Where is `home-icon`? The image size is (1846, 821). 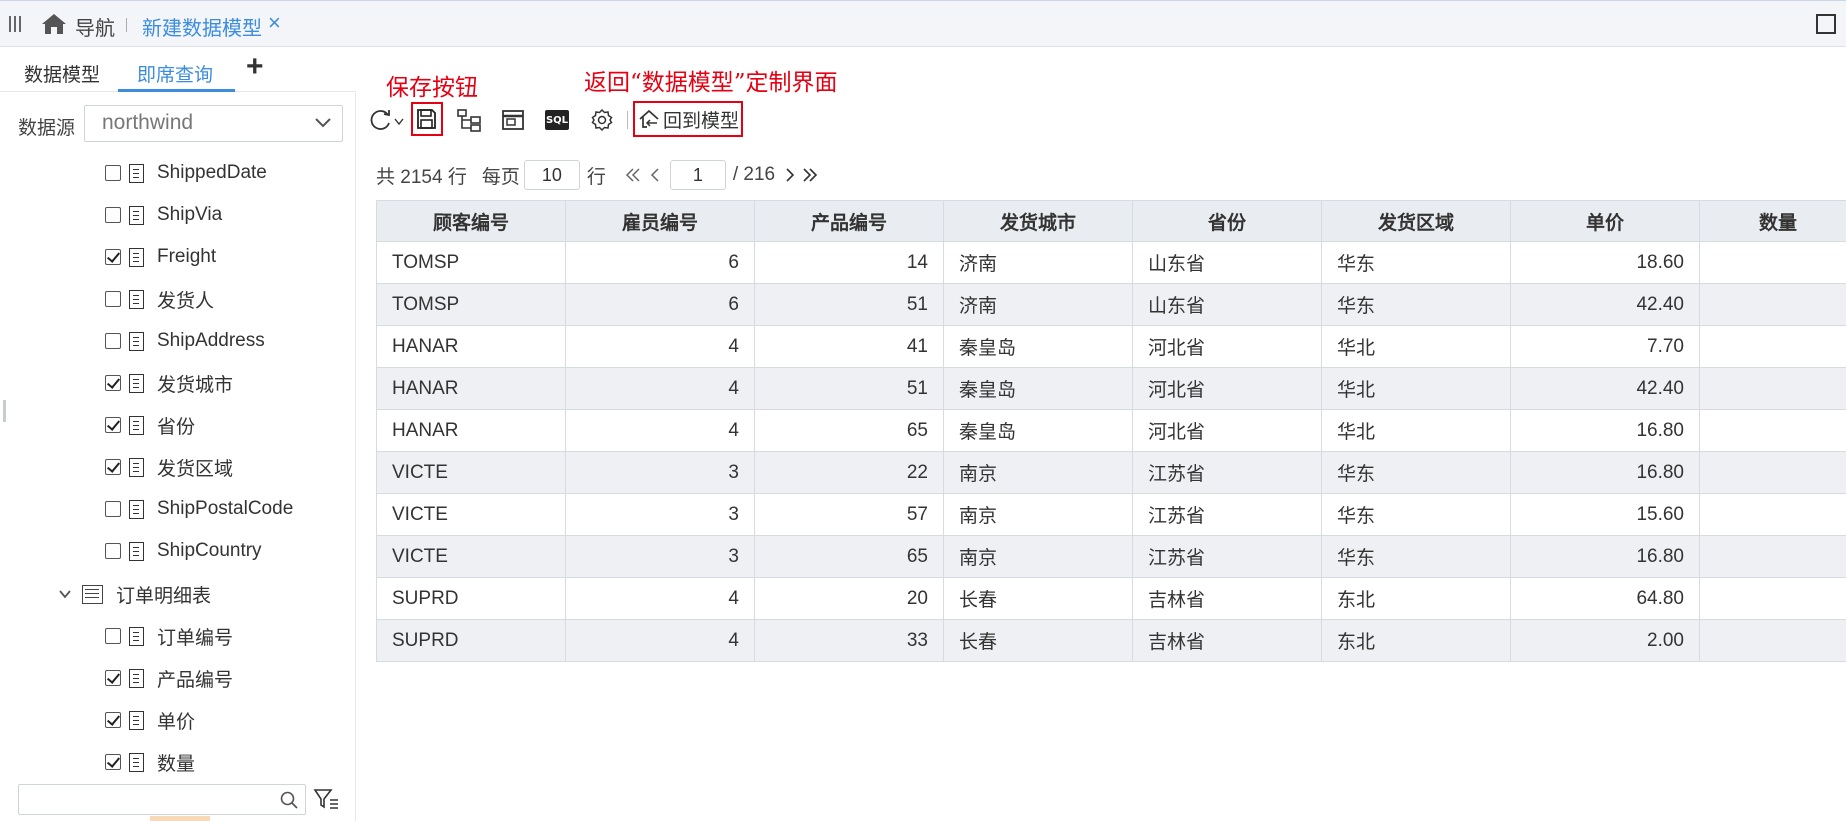 home-icon is located at coordinates (54, 24).